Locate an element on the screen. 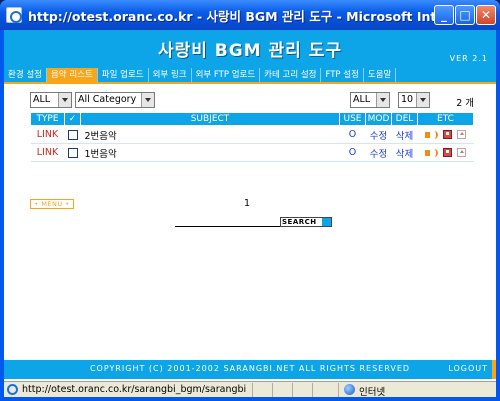 This screenshot has width=500, height=401. table-row: LINK 1번음악 O 수정 삭제 is located at coordinates (252, 152).